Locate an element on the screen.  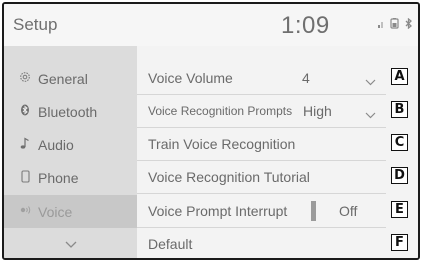
clock: 1:09 is located at coordinates (305, 25).